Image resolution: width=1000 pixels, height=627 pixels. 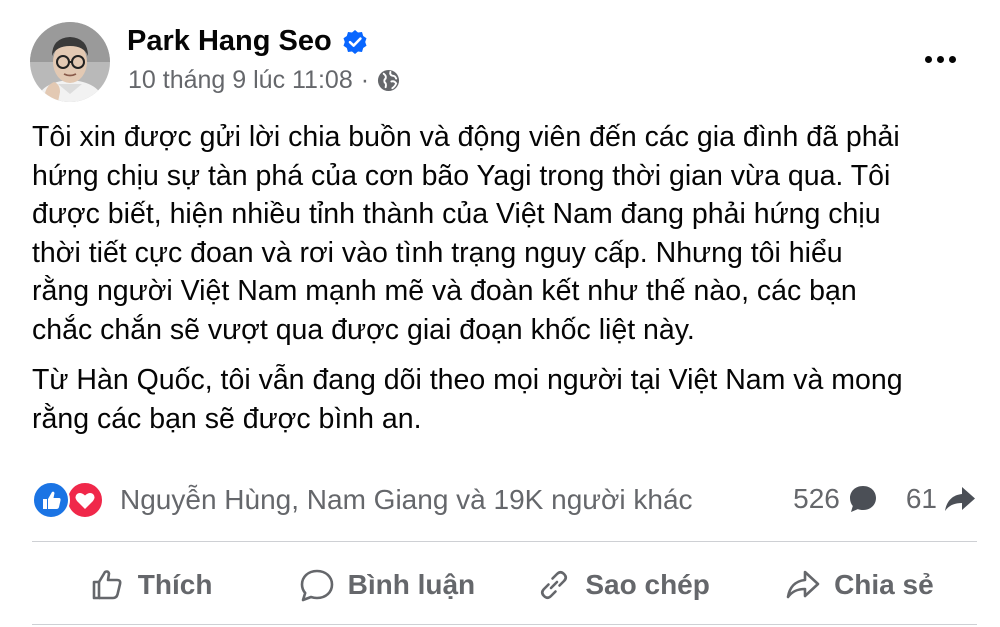 What do you see at coordinates (229, 41) in the screenshot?
I see `author-name: Park Hang Seo` at bounding box center [229, 41].